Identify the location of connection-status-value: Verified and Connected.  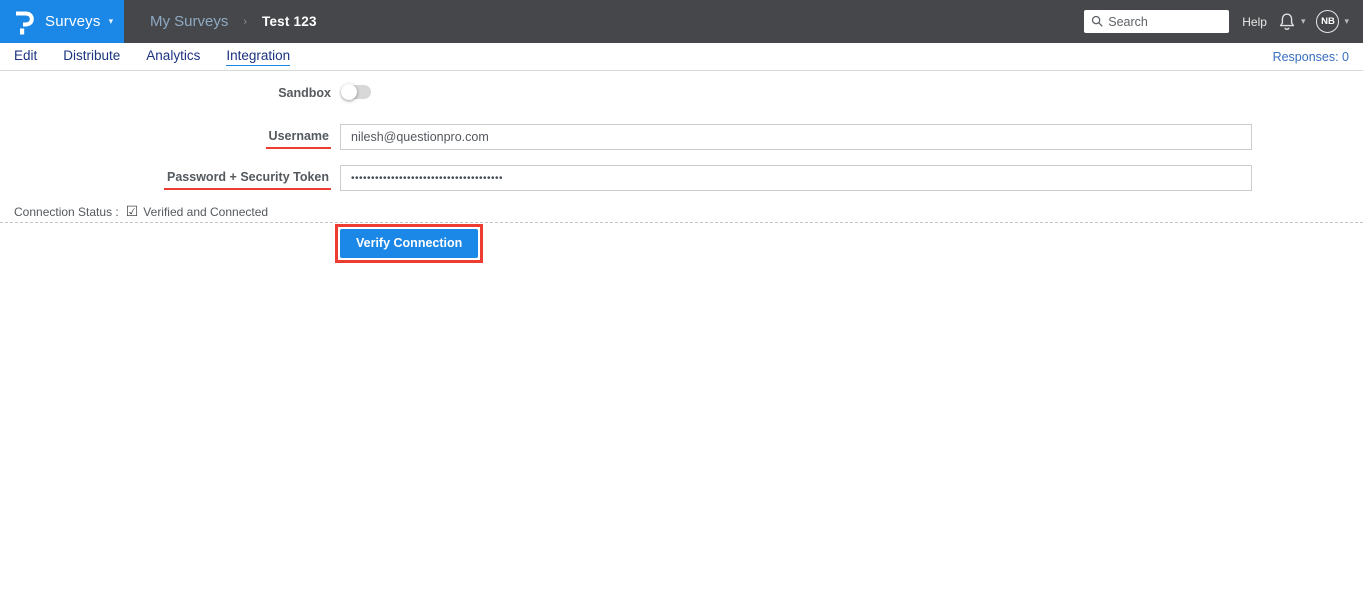
(206, 211).